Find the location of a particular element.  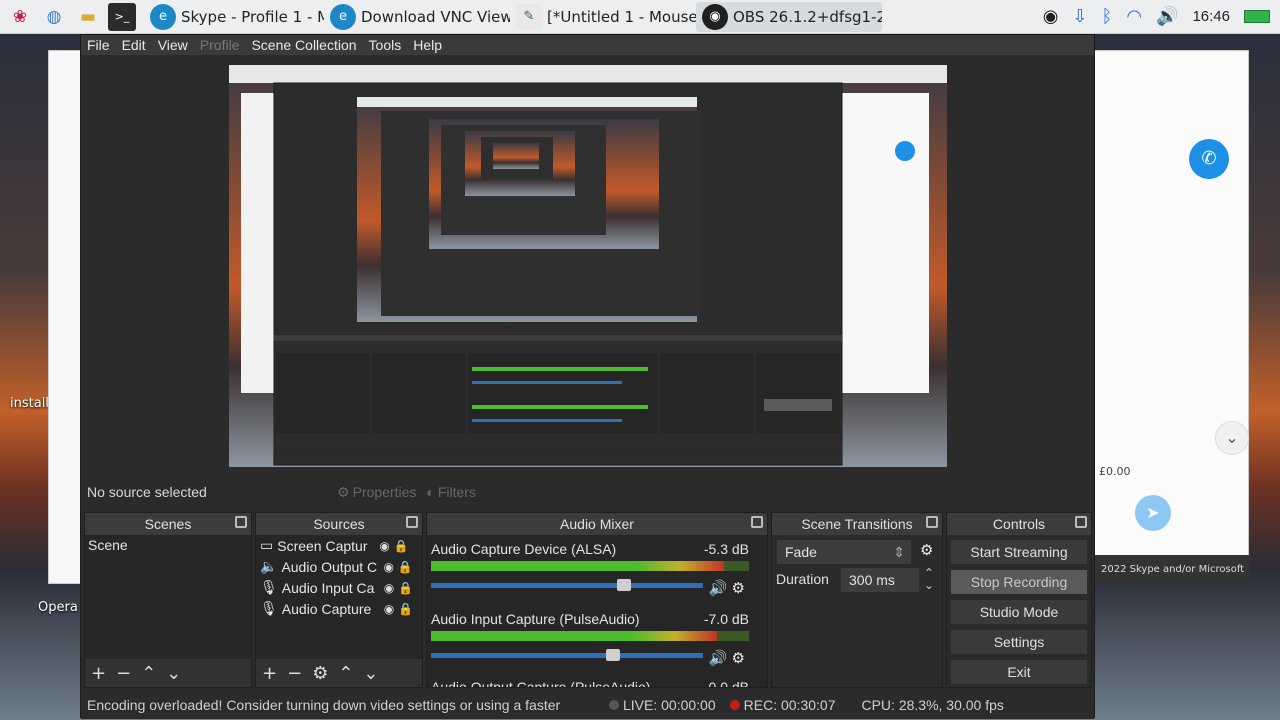

bluetooth-icon: ᛒ is located at coordinates (1107, 16).